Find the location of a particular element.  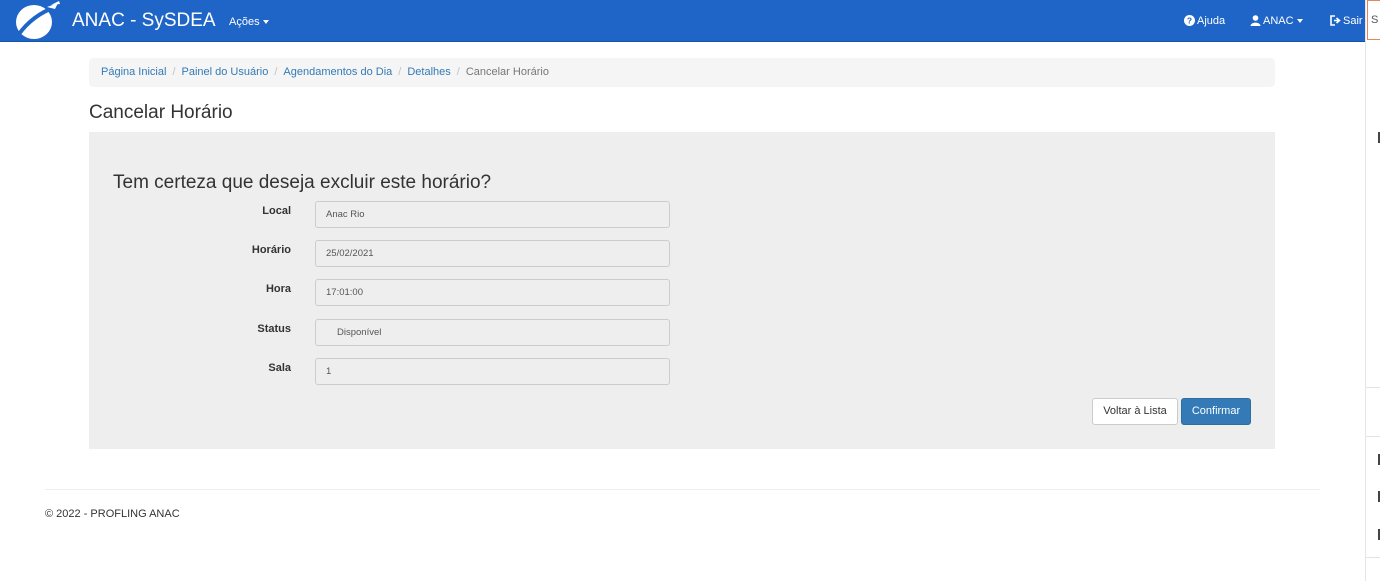

form-row-status: Status Disponível is located at coordinates (389, 332).